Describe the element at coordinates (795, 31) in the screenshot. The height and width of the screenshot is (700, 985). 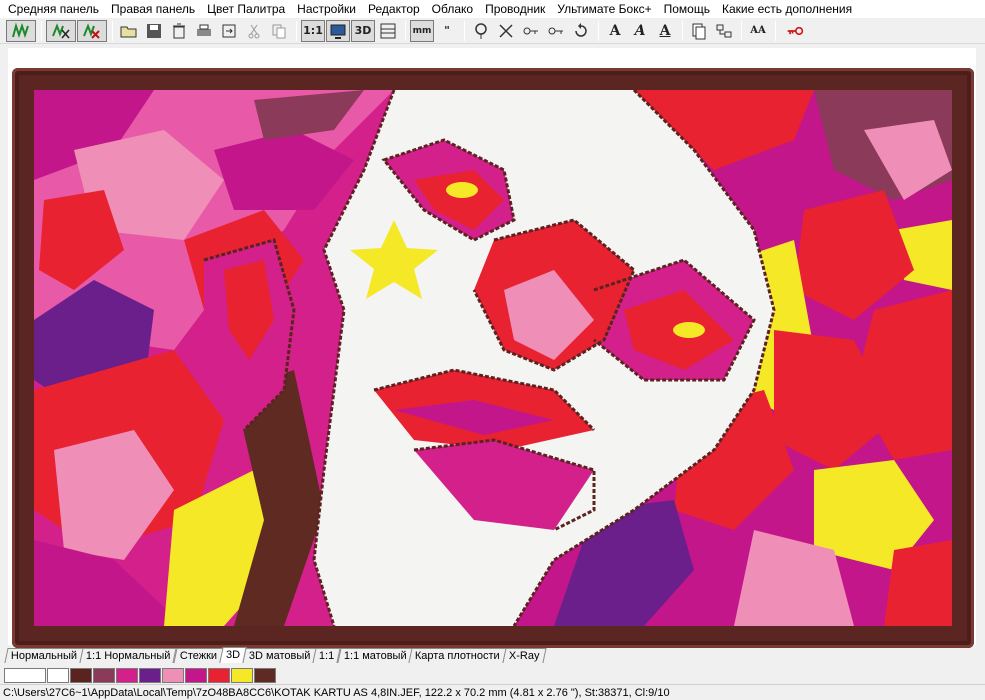
I see `lock-key-button` at that location.